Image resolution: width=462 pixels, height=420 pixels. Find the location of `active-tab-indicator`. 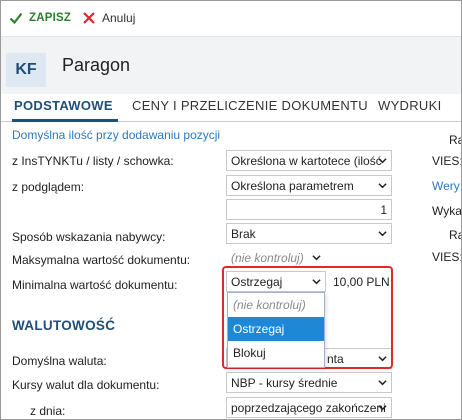

active-tab-indicator is located at coordinates (65, 120).